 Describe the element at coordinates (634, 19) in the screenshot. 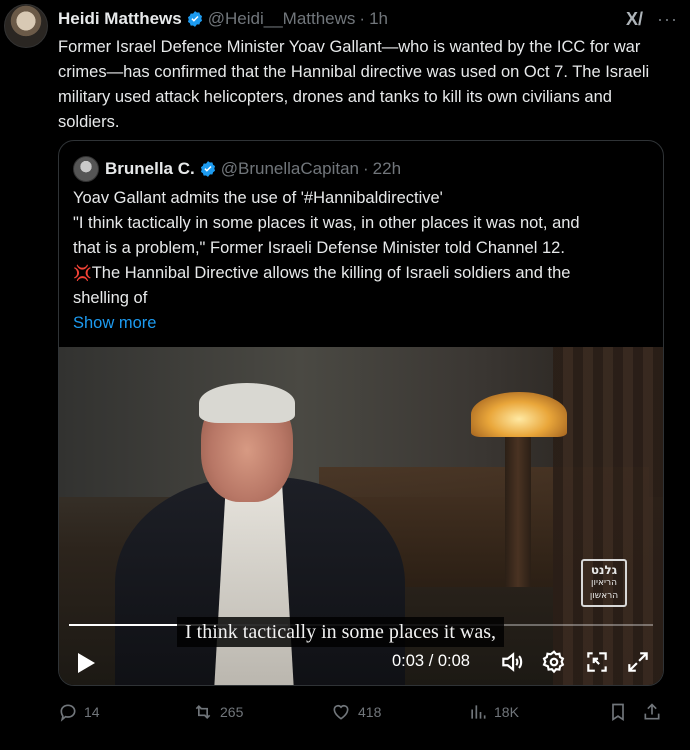

I see `grok-icon: X/` at that location.